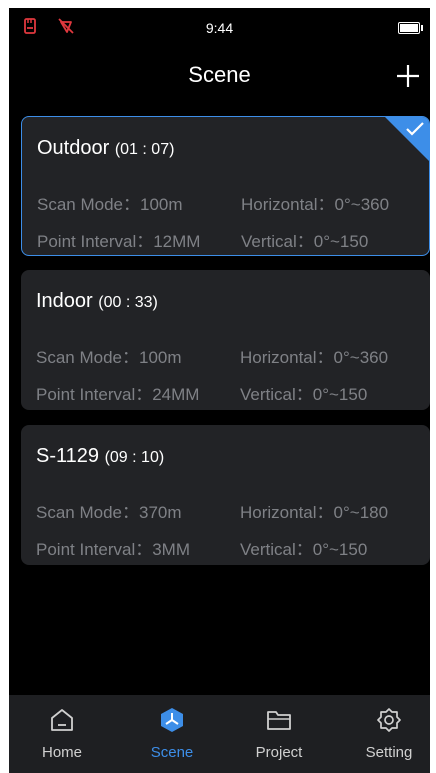 The width and height of the screenshot is (436, 773). What do you see at coordinates (389, 752) in the screenshot?
I see `tab-label: Setting` at bounding box center [389, 752].